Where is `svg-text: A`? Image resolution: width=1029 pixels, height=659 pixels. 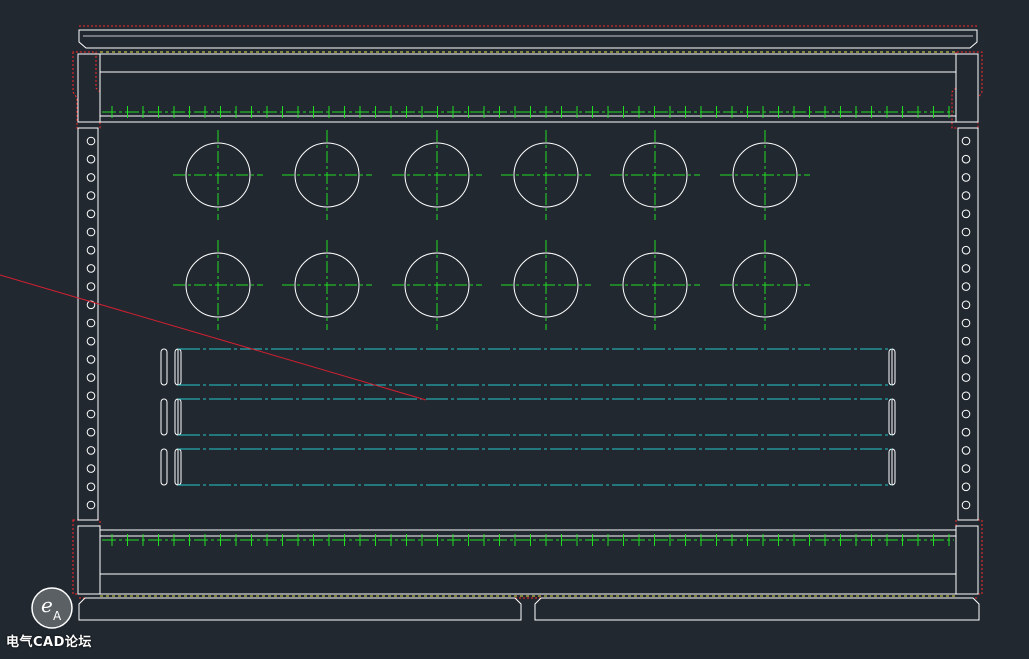 svg-text: A is located at coordinates (57, 616).